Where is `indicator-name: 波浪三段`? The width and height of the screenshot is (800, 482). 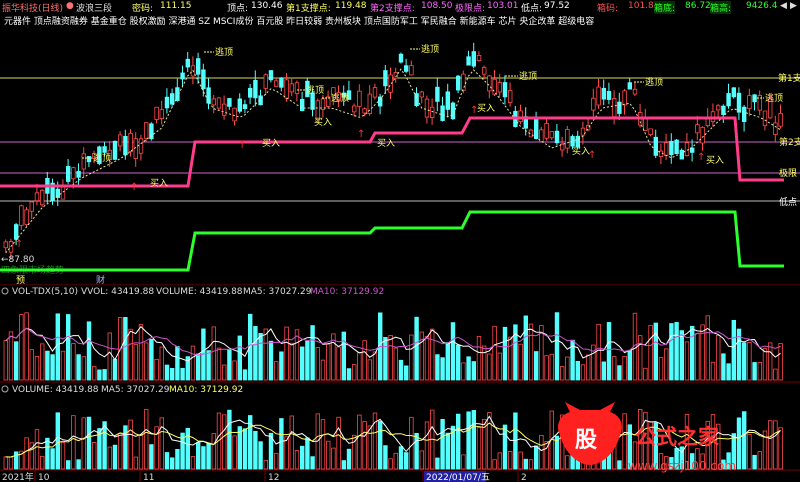 indicator-name: 波浪三段 is located at coordinates (94, 7).